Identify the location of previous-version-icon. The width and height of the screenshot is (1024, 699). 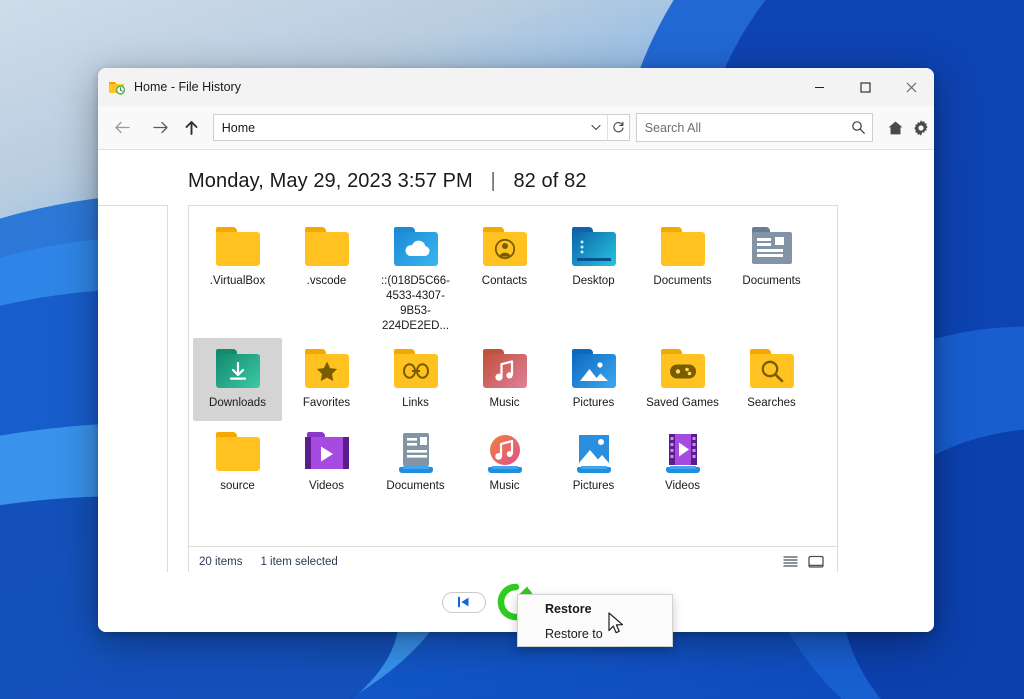
(464, 602).